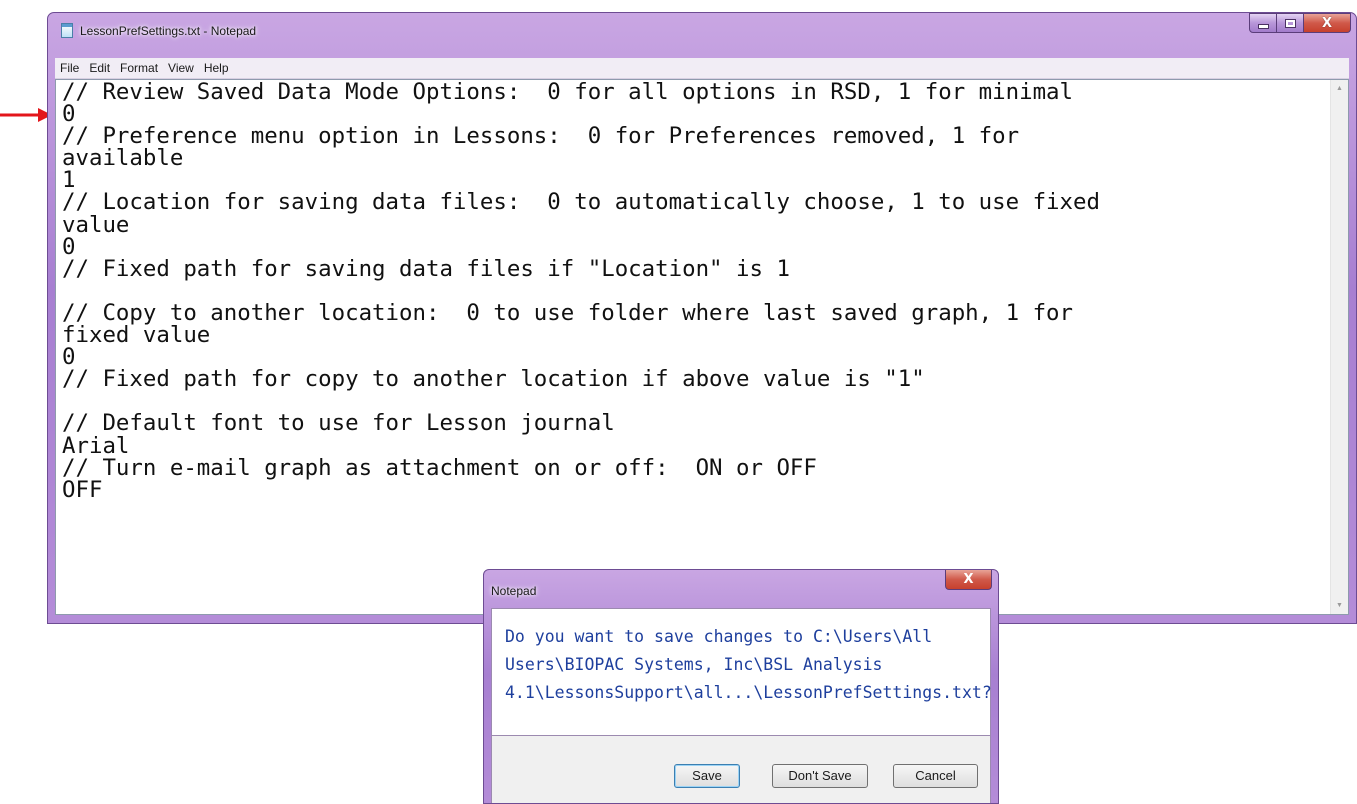 The width and height of the screenshot is (1357, 804). Describe the element at coordinates (707, 776) in the screenshot. I see `save-button: Save` at that location.